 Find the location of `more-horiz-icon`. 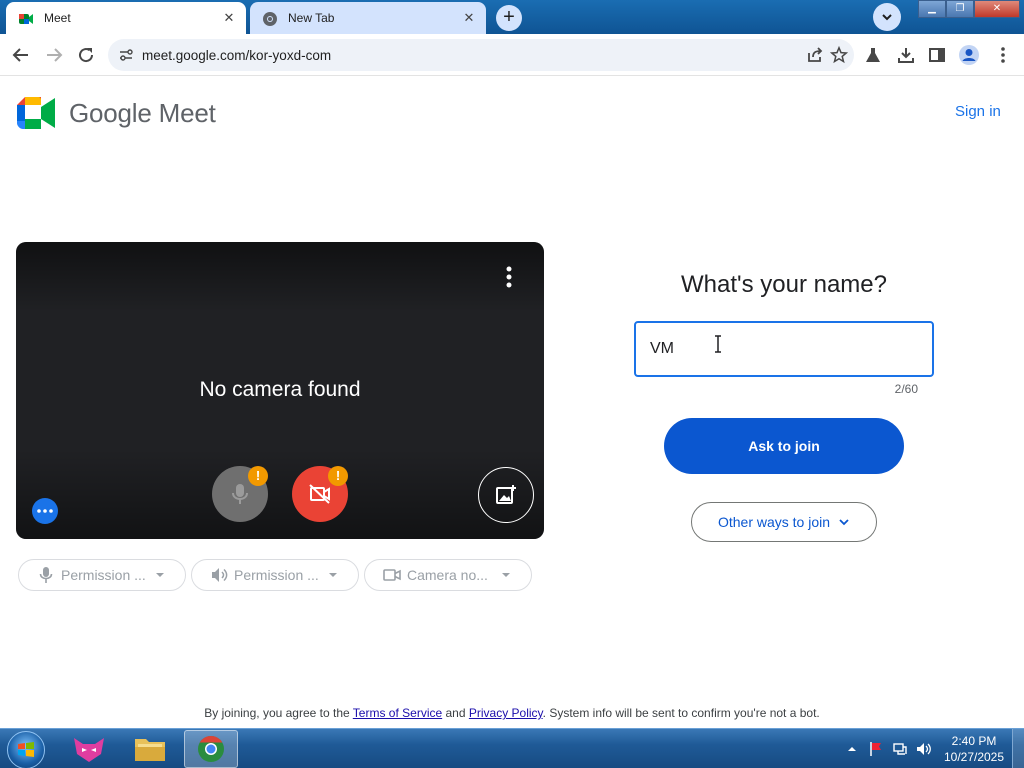

more-horiz-icon is located at coordinates (45, 511).